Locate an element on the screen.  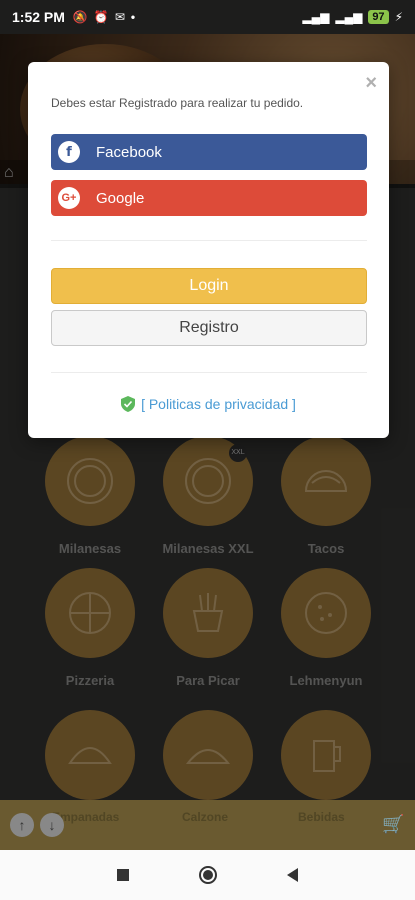
home-button is located at coordinates (208, 875).